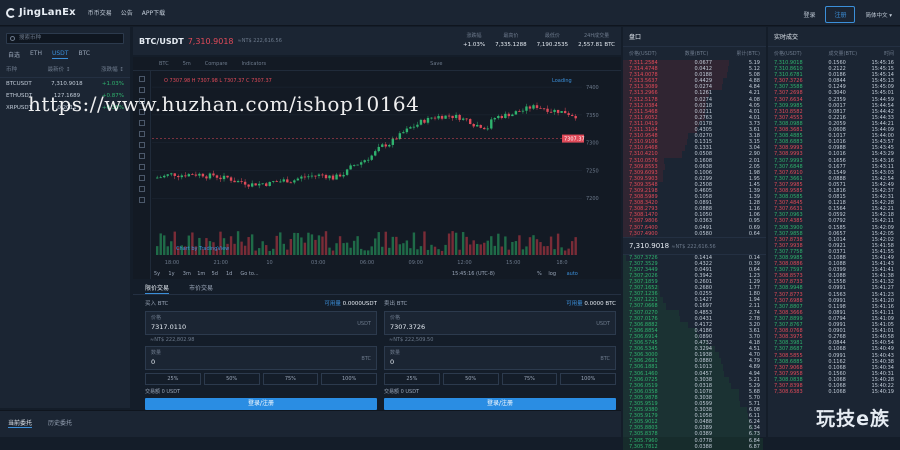 This screenshot has width=900, height=450. I want to click on trash-icon, so click(142, 200).